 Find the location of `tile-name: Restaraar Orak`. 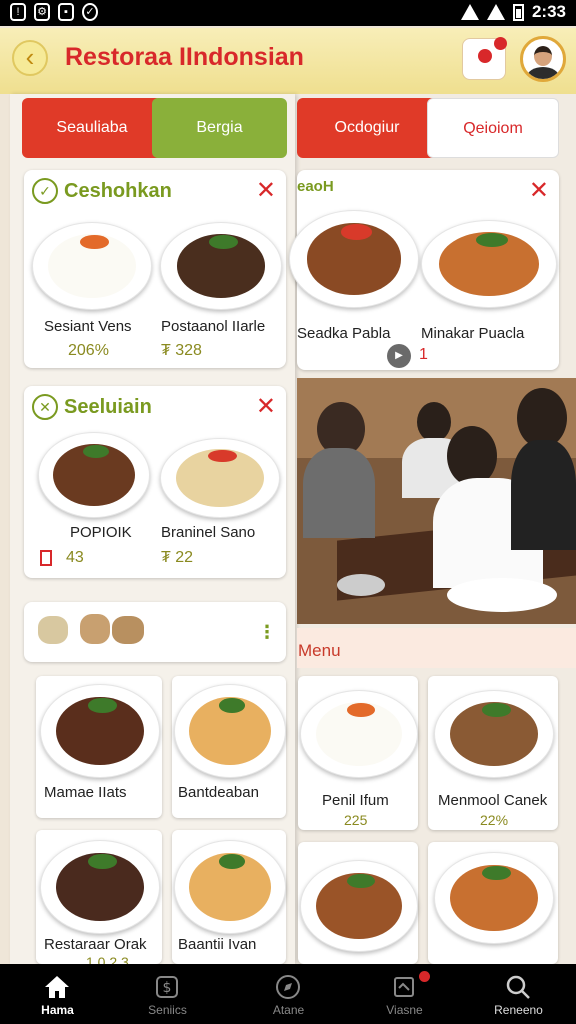

tile-name: Restaraar Orak is located at coordinates (95, 944).